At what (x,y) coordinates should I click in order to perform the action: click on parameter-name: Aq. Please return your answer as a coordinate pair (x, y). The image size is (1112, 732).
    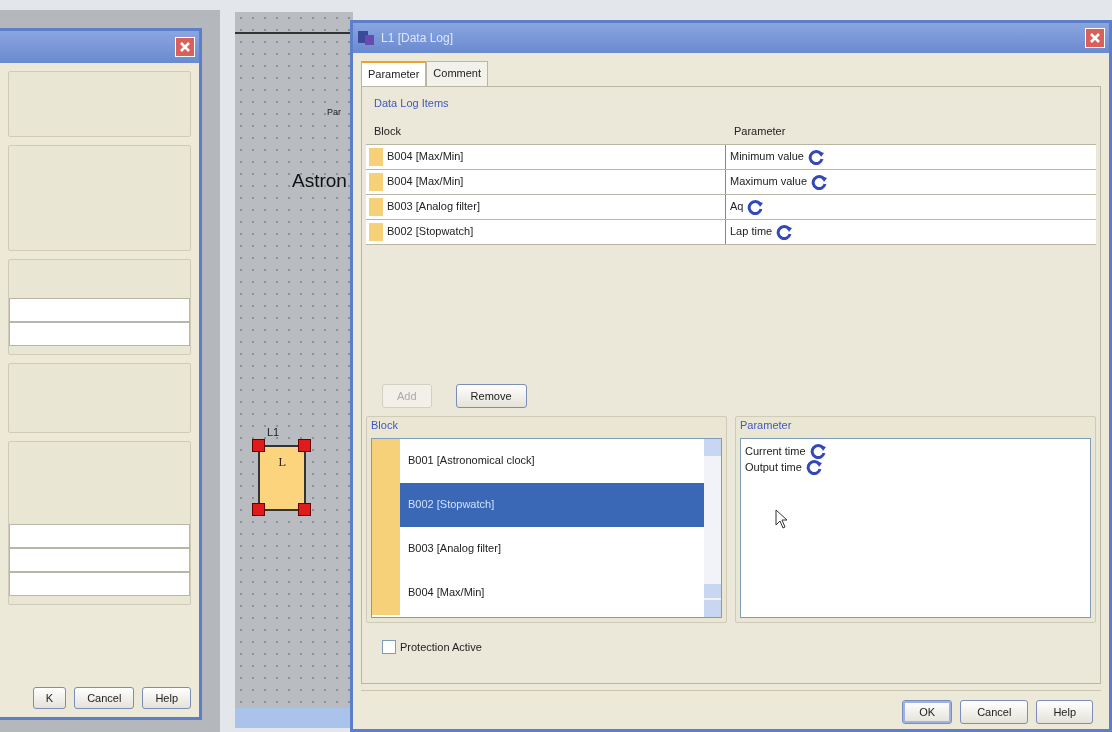
    Looking at the image, I should click on (737, 207).